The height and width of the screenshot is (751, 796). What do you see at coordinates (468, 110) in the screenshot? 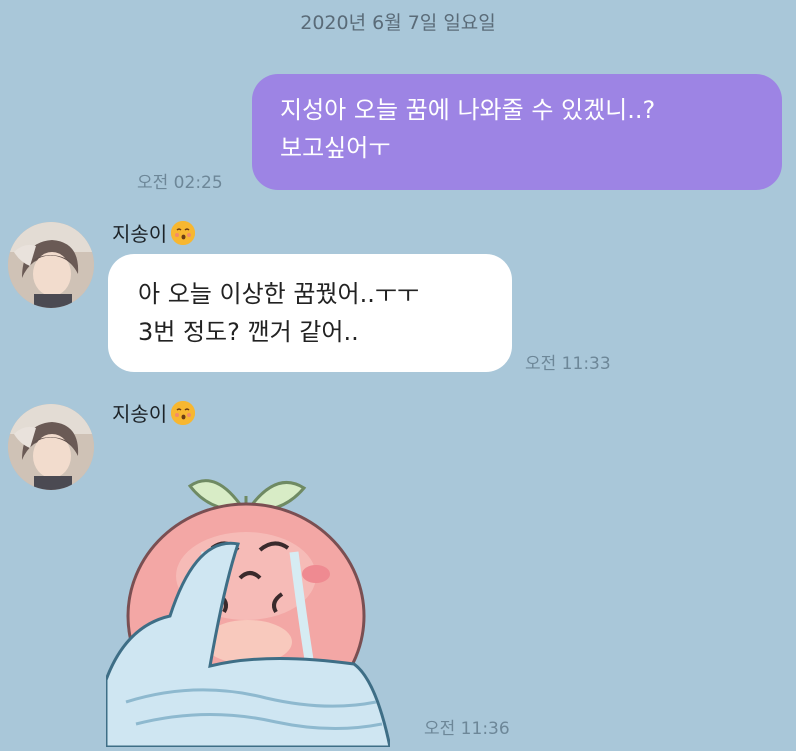
I see `message-line: 지성아 오늘 꿈에 나와줄 수 있겠니..?` at bounding box center [468, 110].